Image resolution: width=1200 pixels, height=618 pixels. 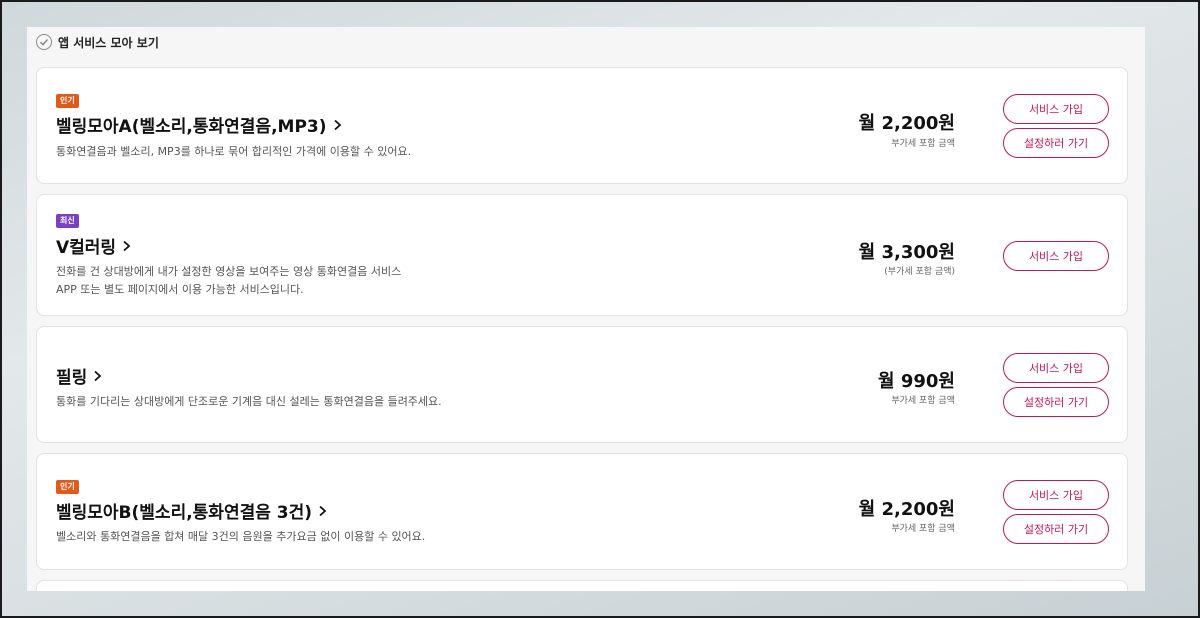 I want to click on service-price: 월 3,300원, so click(x=906, y=252).